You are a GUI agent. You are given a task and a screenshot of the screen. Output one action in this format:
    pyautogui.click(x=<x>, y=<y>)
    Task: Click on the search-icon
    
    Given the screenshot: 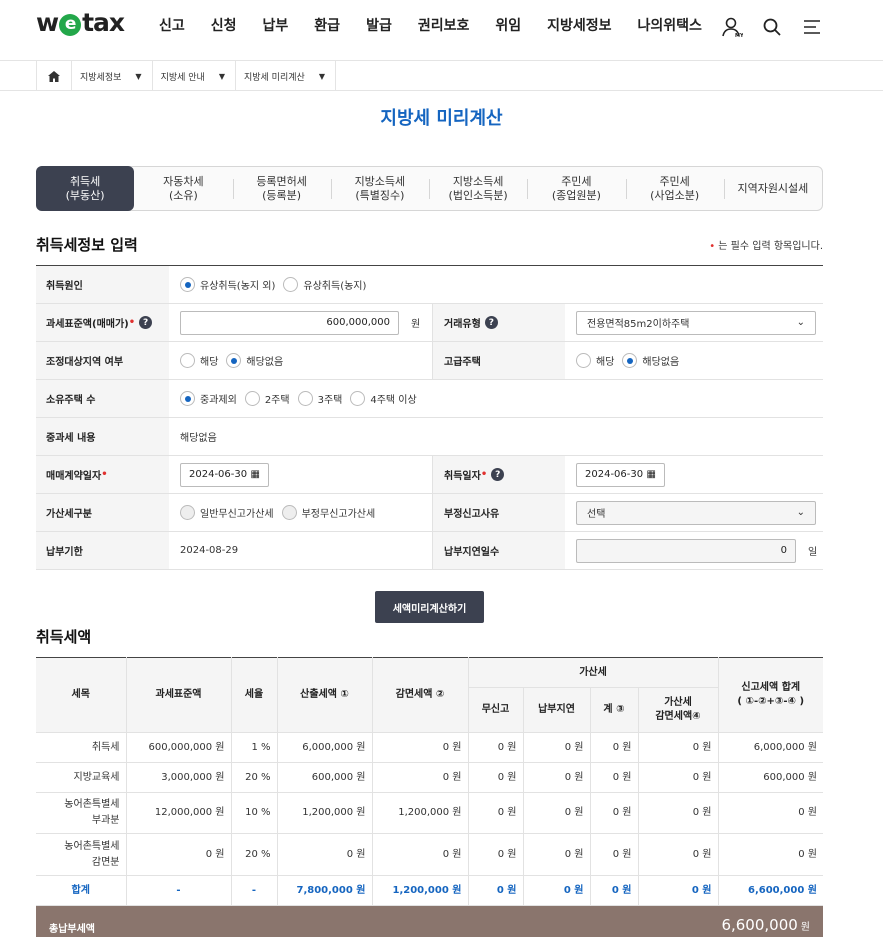 What is the action you would take?
    pyautogui.click(x=772, y=27)
    